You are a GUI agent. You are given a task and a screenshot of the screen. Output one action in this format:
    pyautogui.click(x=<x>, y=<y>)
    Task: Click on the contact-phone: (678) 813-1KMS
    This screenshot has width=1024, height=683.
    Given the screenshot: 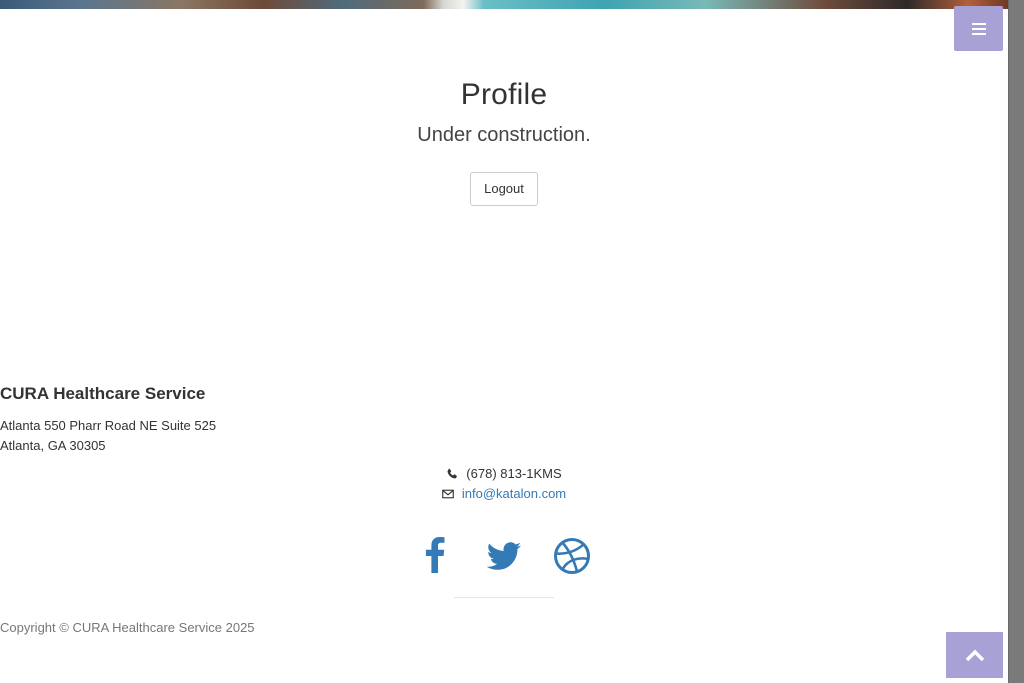 What is the action you would take?
    pyautogui.click(x=504, y=473)
    